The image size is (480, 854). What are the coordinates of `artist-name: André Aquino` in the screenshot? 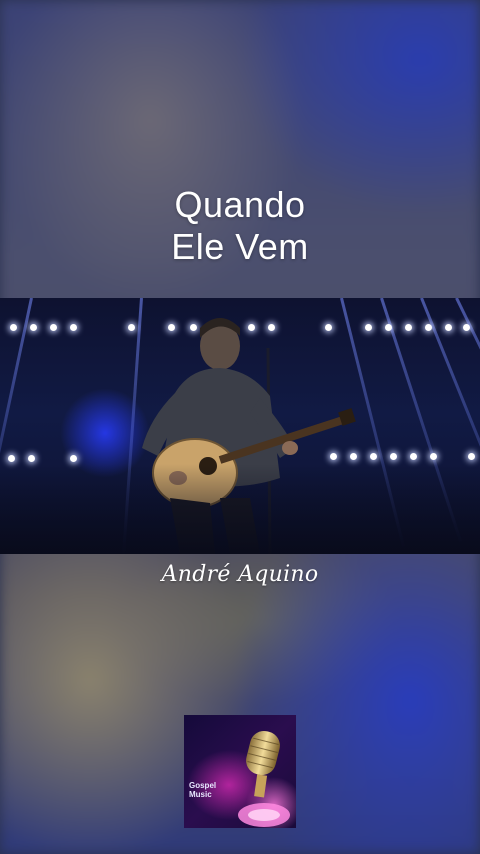 It's located at (240, 574).